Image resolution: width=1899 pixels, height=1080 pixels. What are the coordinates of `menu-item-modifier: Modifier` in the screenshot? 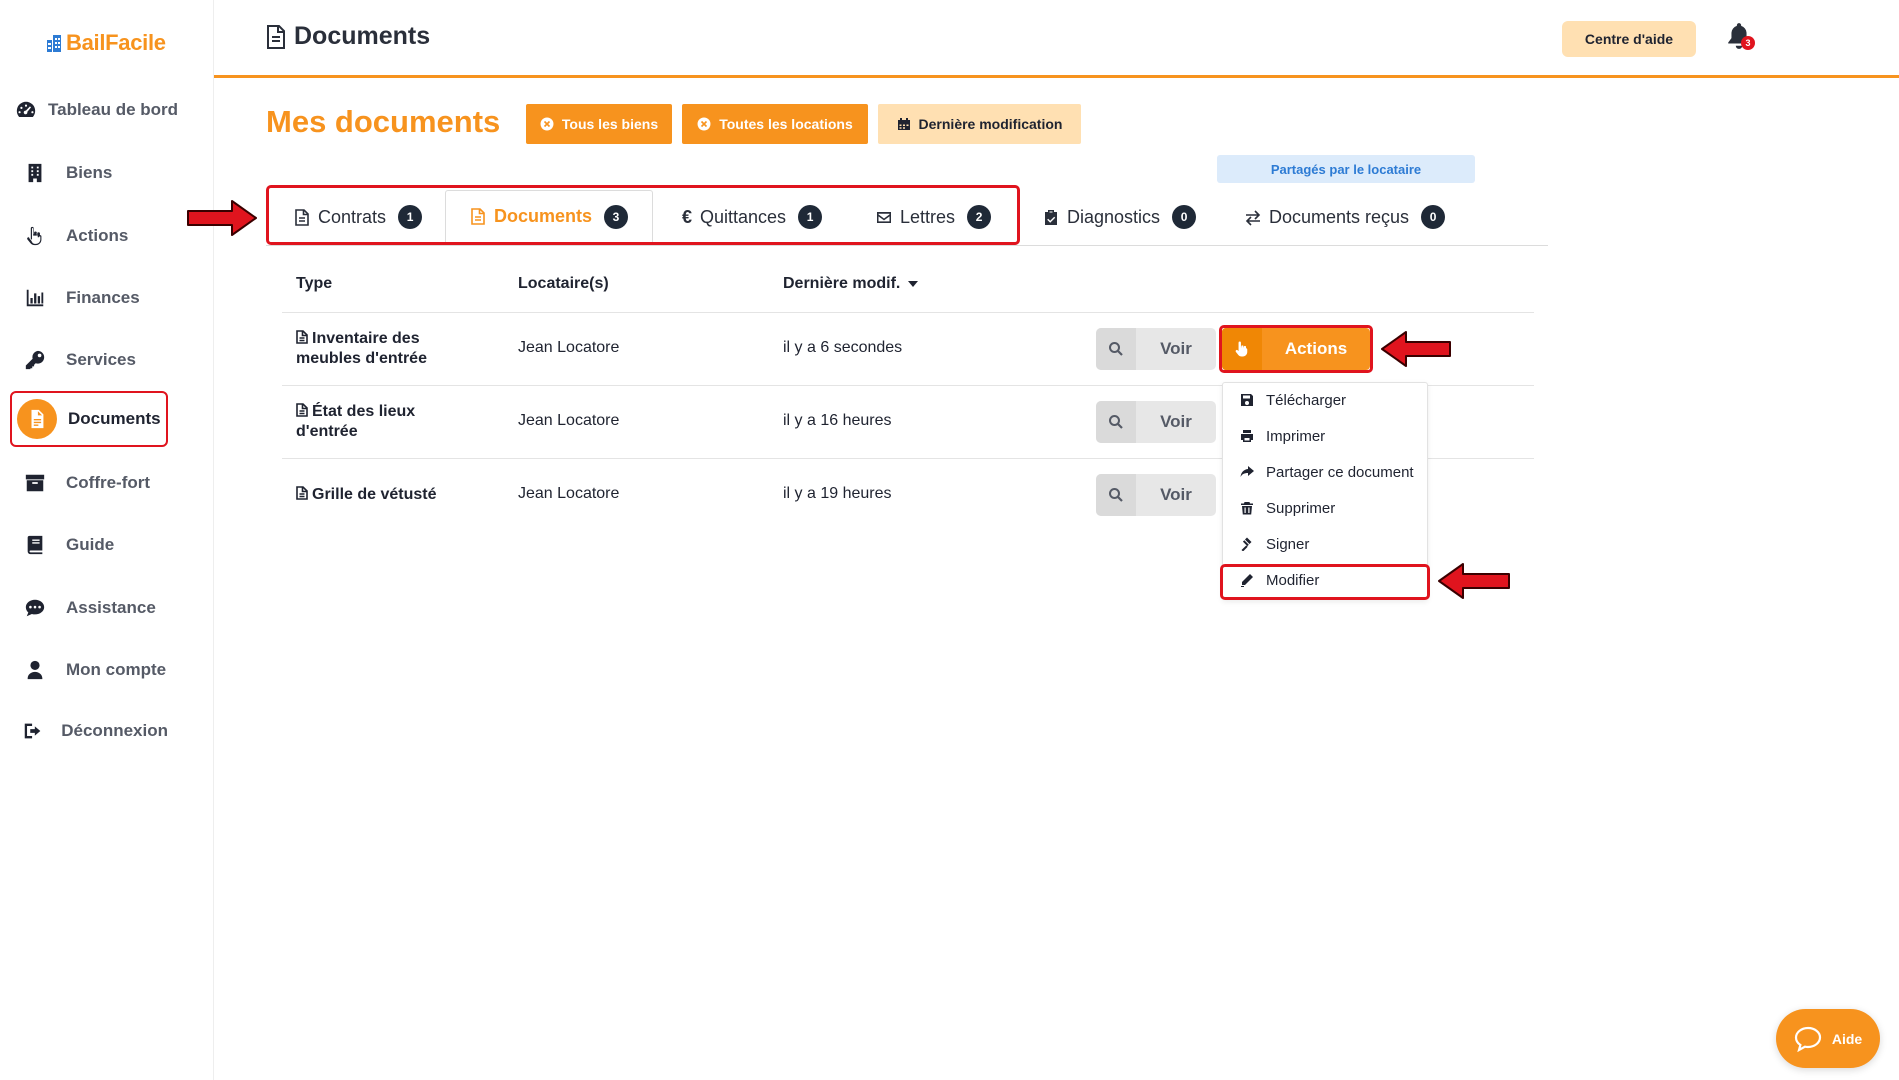 It's located at (1325, 580).